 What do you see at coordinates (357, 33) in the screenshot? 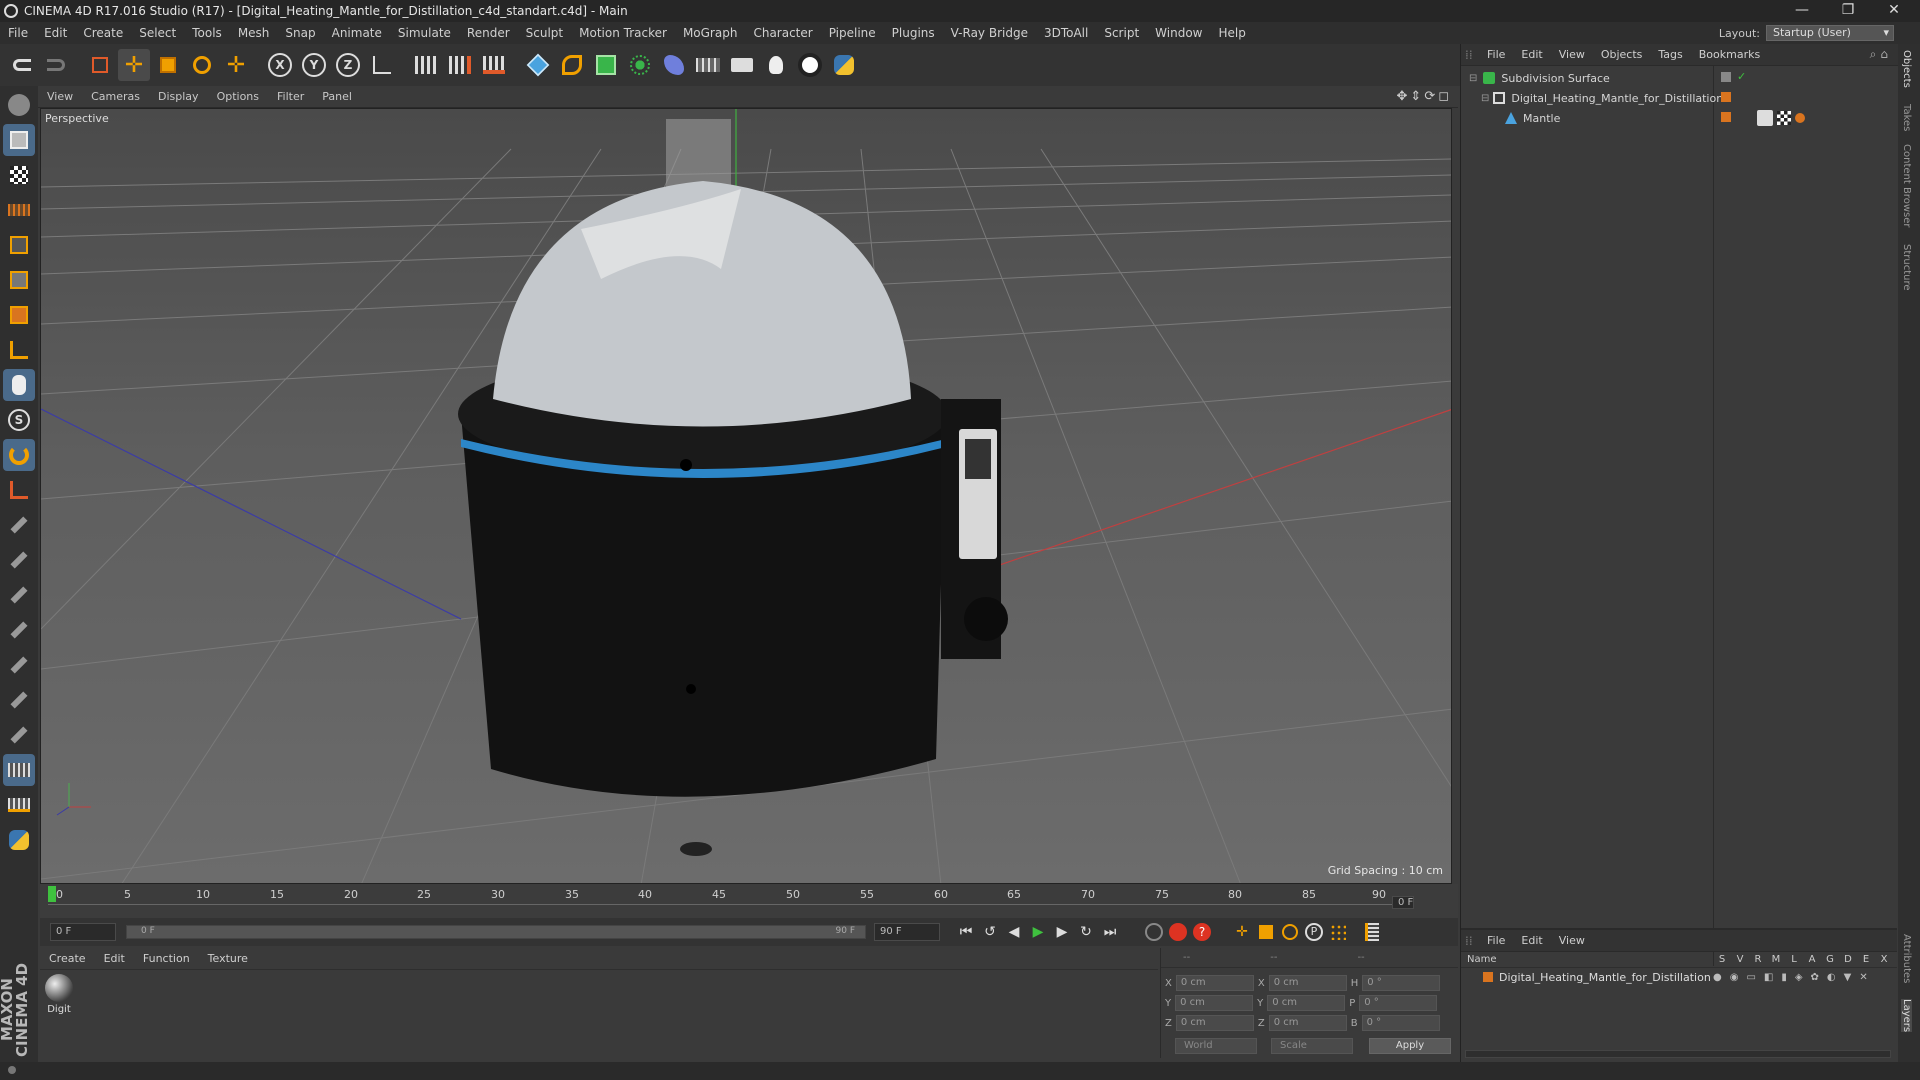
I see `menu-animate: Animate` at bounding box center [357, 33].